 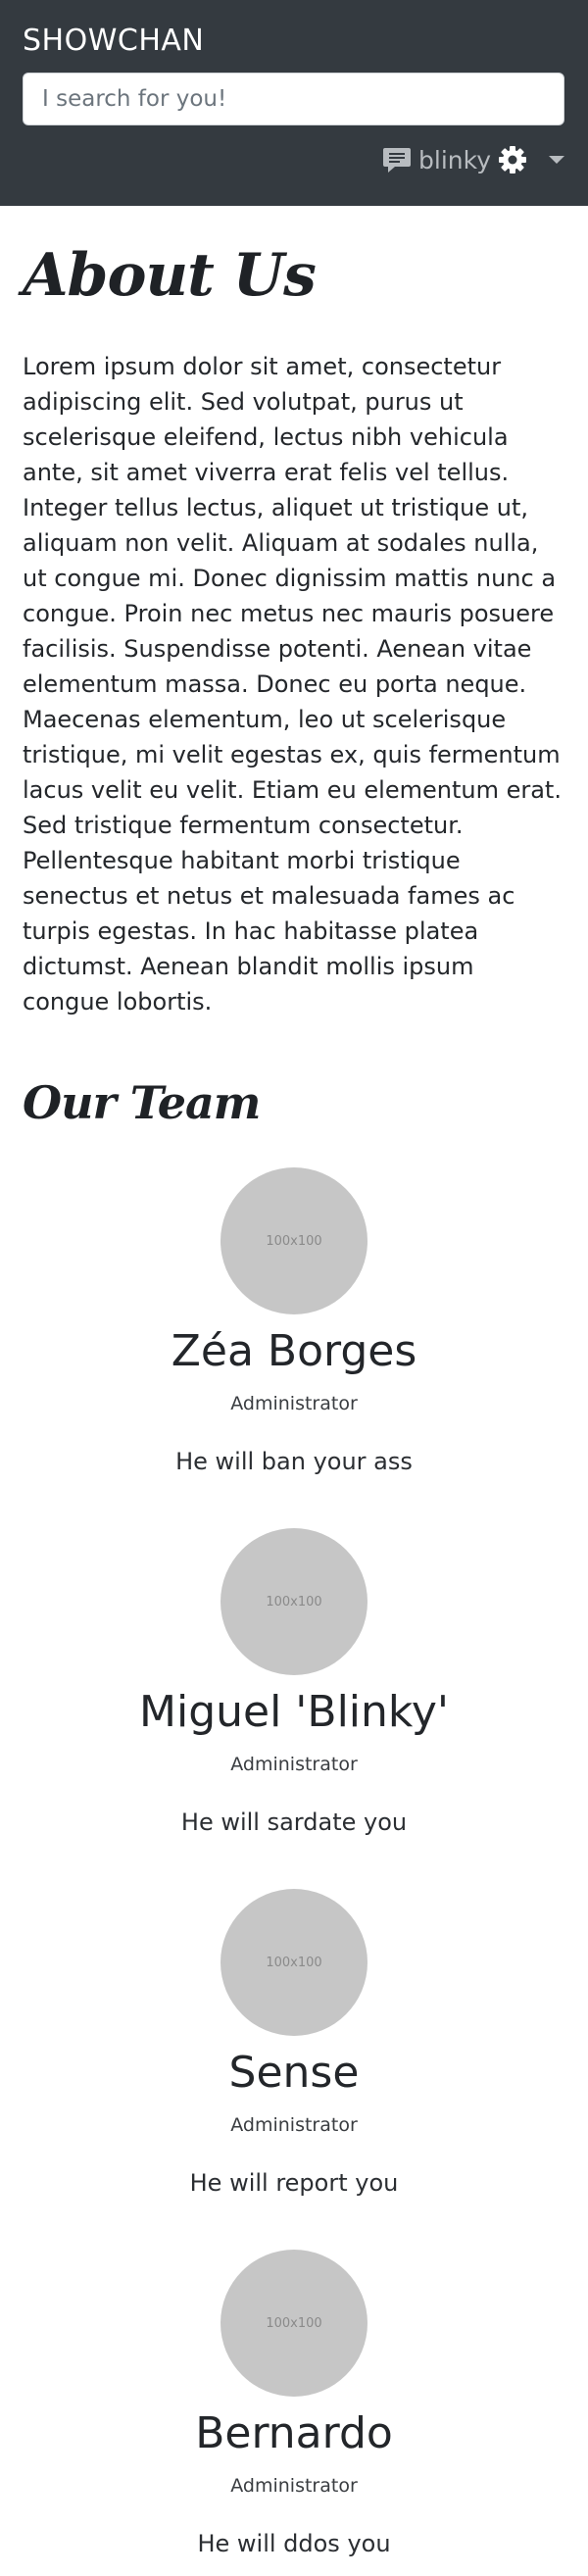 I want to click on search-input, so click(x=293, y=99).